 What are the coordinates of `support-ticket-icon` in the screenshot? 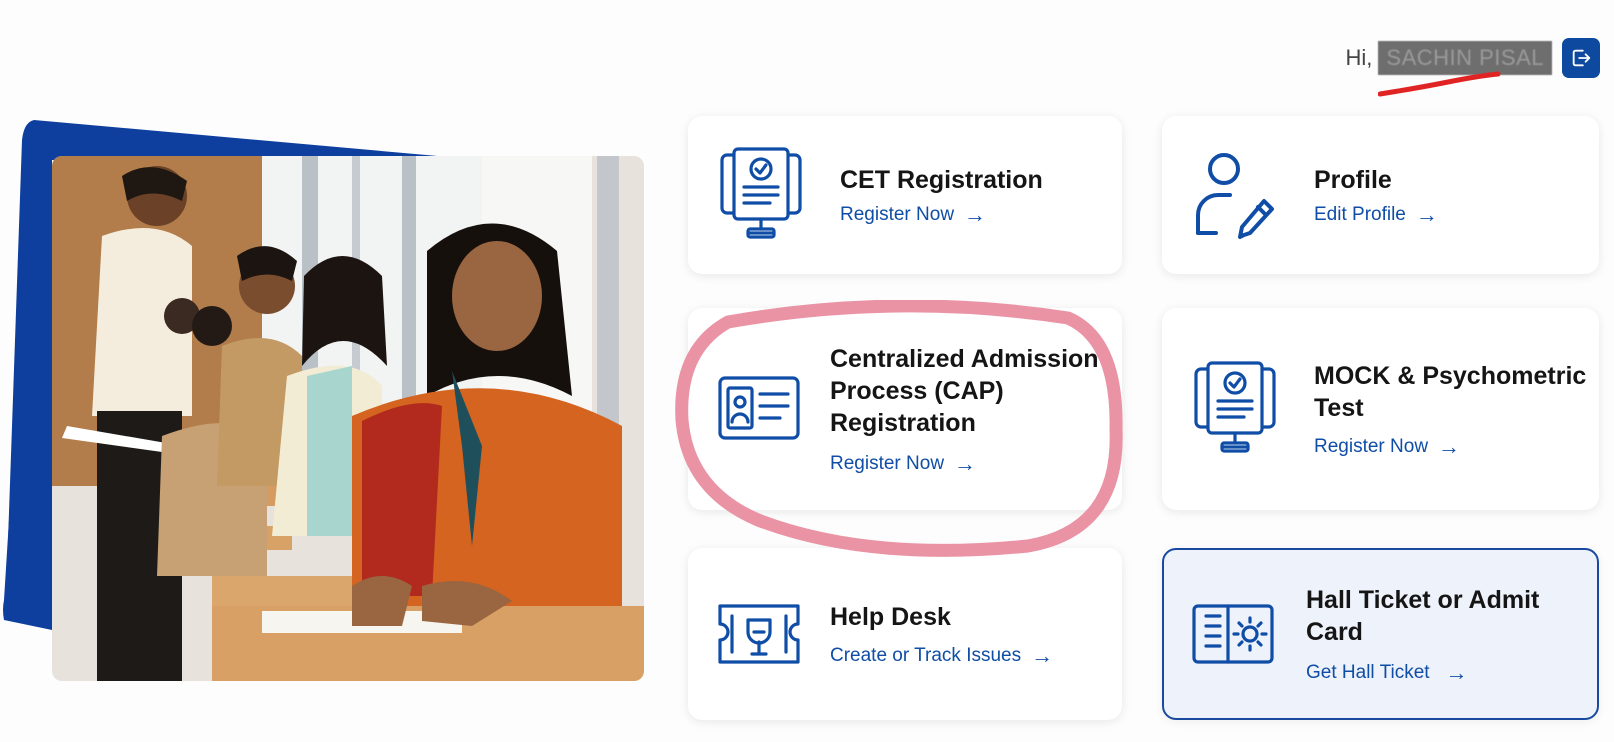 It's located at (759, 634).